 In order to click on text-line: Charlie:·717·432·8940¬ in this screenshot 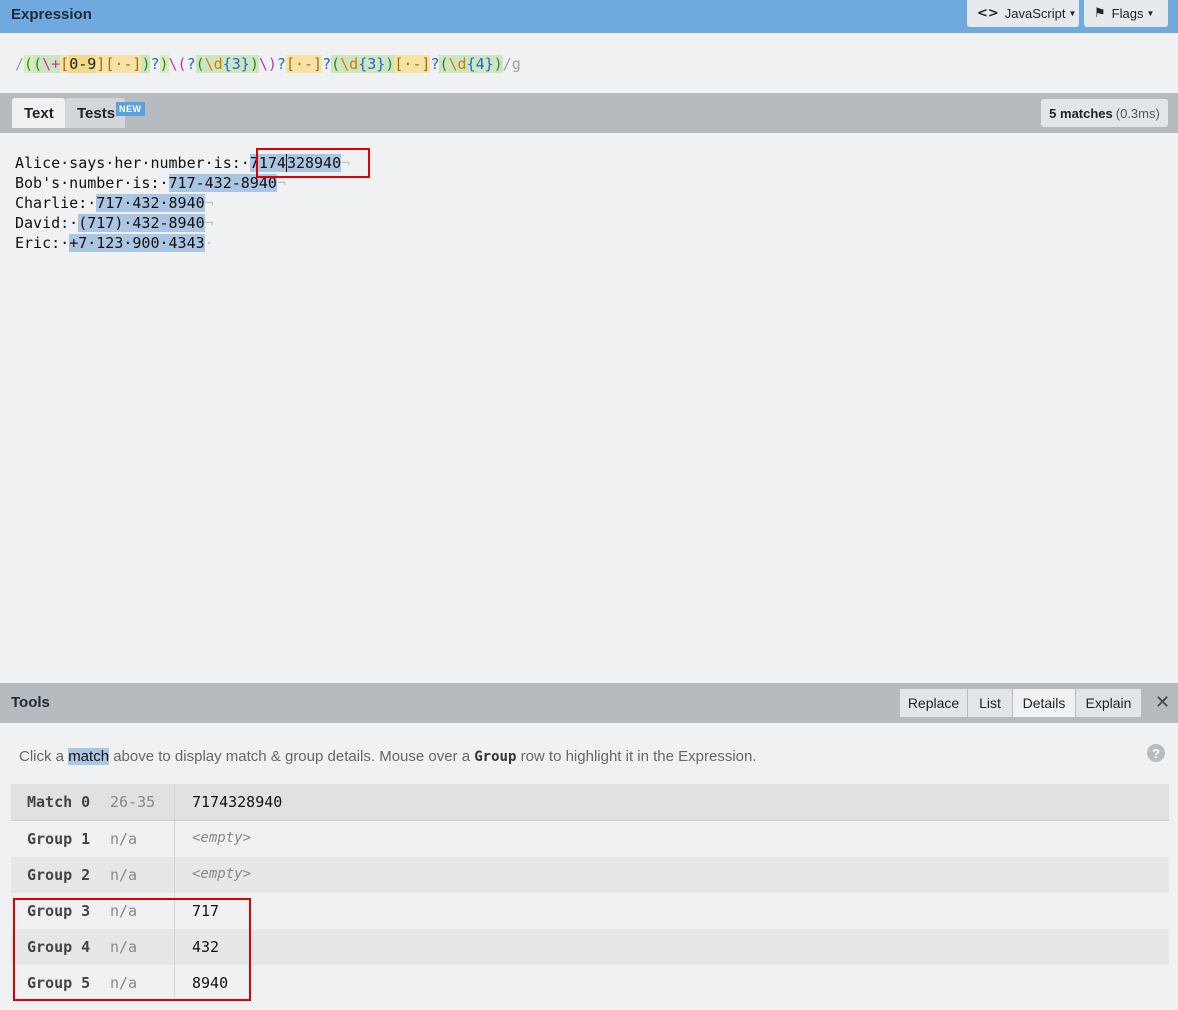, I will do `click(114, 203)`.